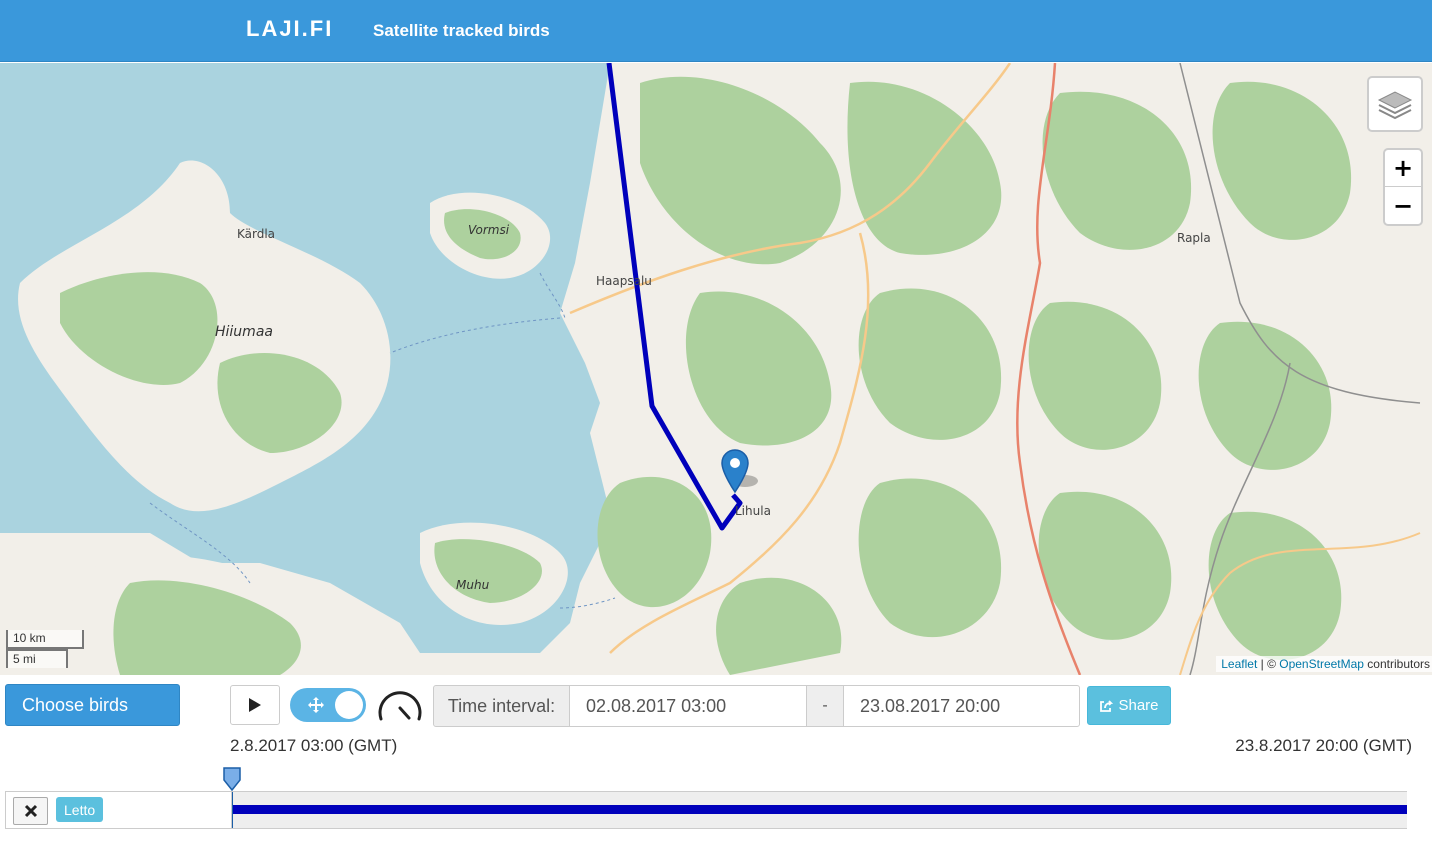  What do you see at coordinates (825, 706) in the screenshot?
I see `time-range-dash: -` at bounding box center [825, 706].